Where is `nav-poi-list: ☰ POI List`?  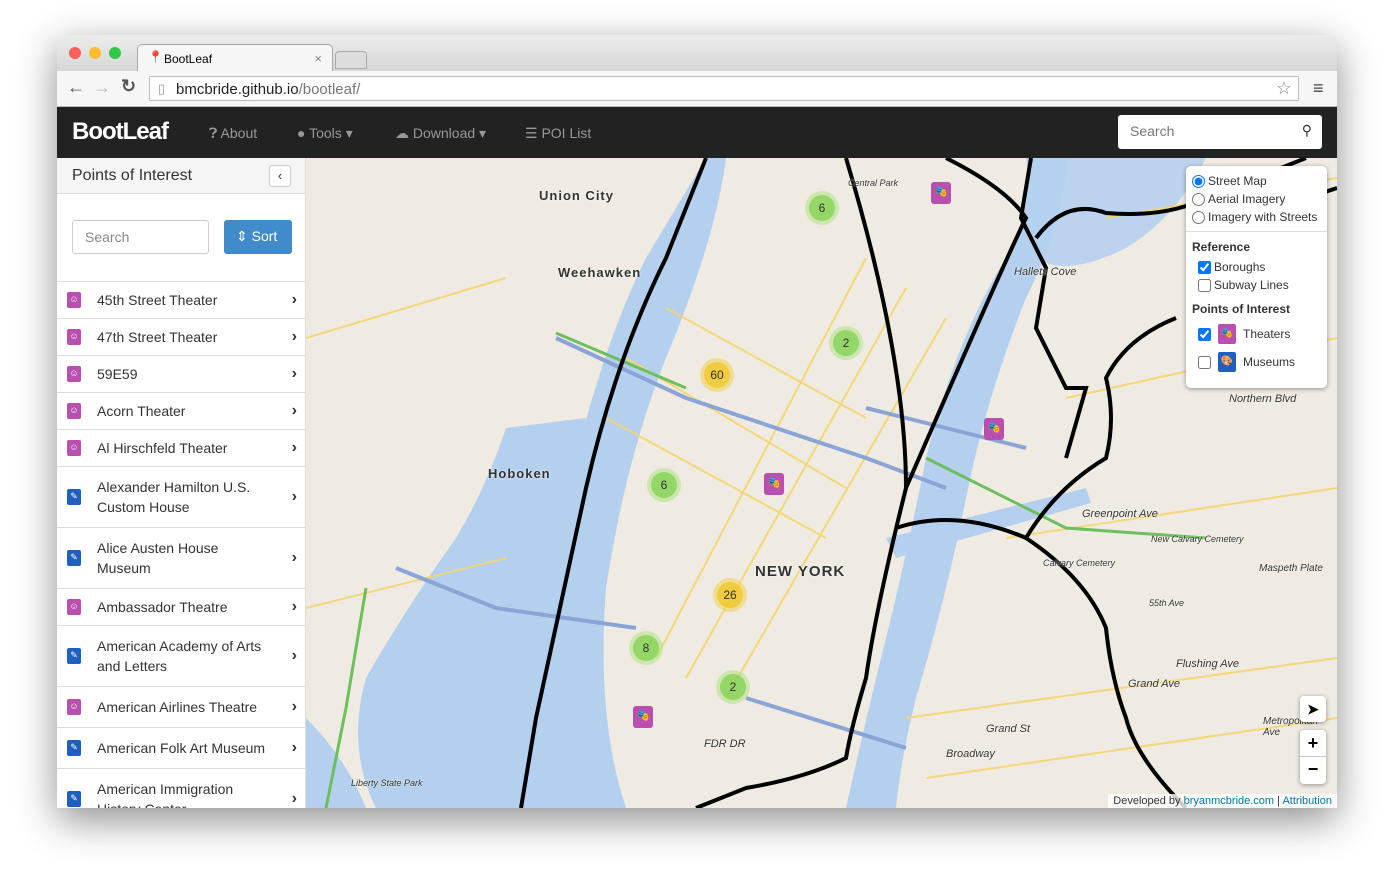
nav-poi-list: ☰ POI List is located at coordinates (558, 133).